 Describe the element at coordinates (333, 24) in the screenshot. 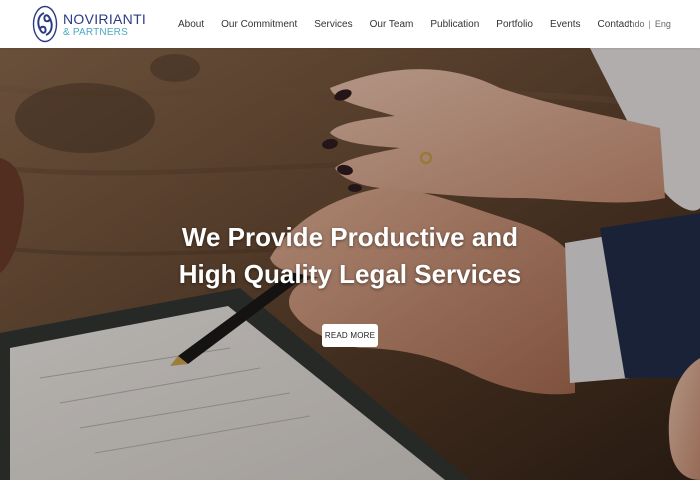

I see `nav-services: Services` at that location.